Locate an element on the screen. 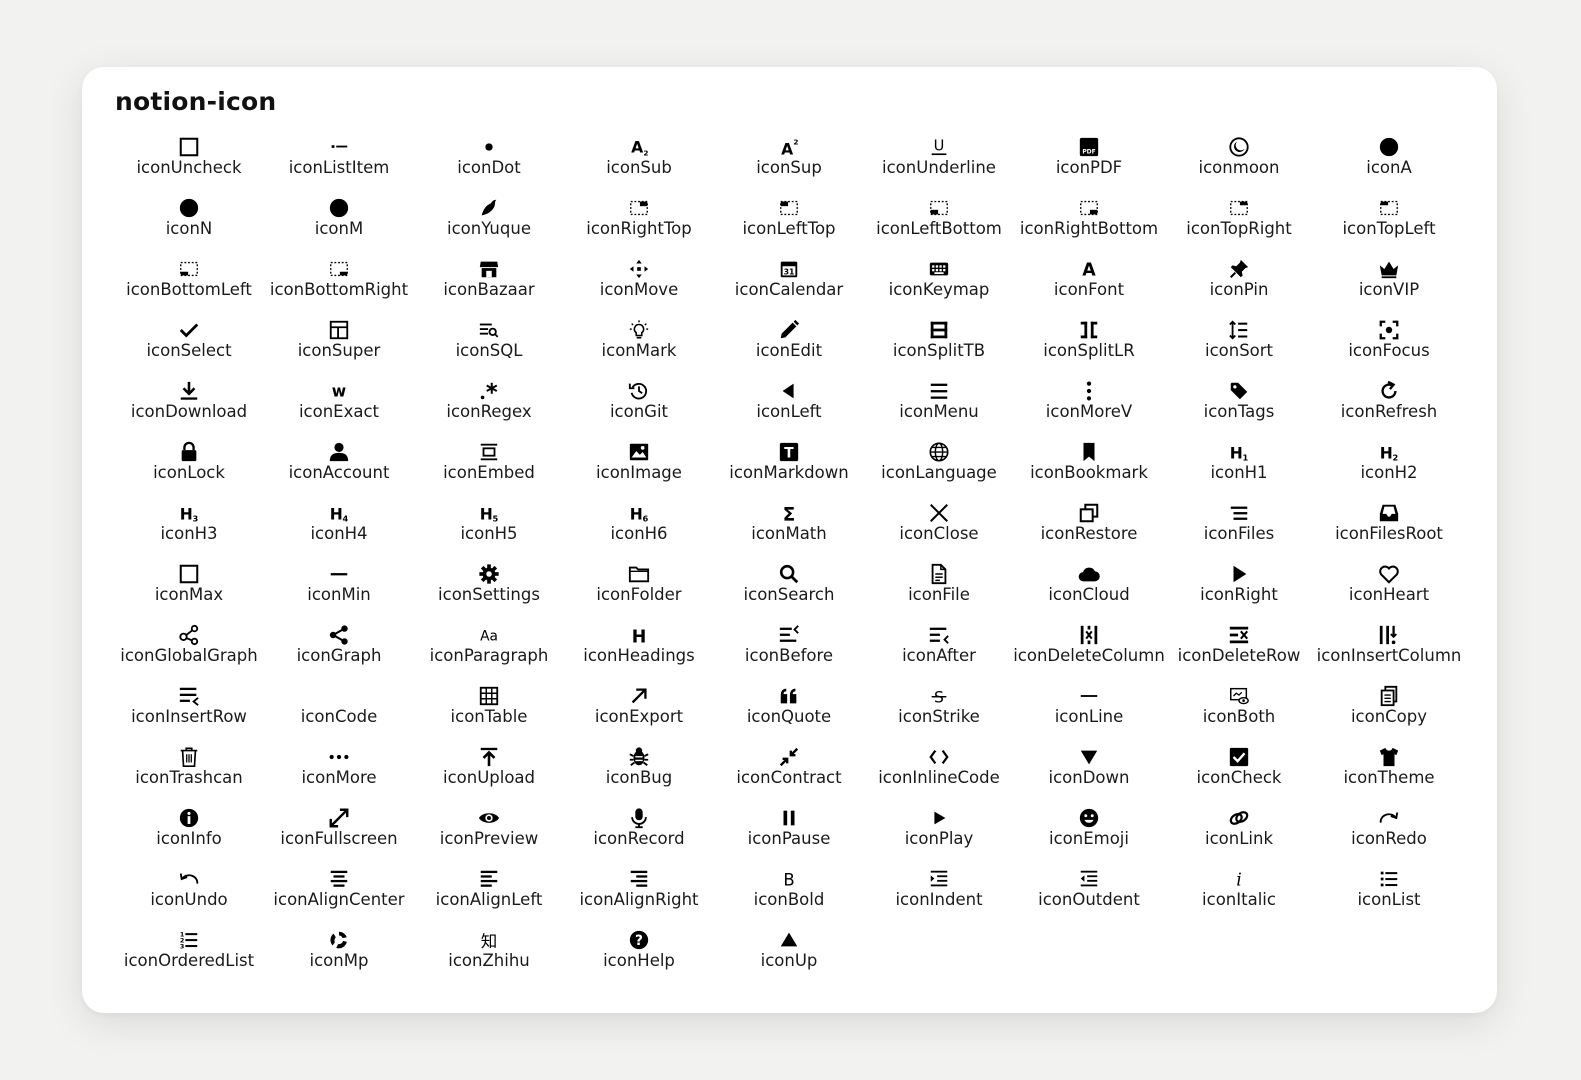 This screenshot has height=1080, width=1581. icon-tile-iconinfo: iconInfo is located at coordinates (189, 836).